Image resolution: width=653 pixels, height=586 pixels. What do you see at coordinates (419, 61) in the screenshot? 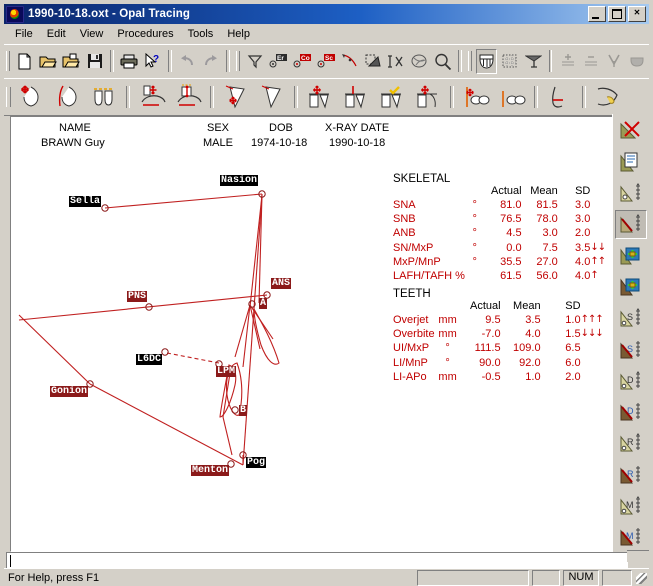
I see `outline-tool-button` at bounding box center [419, 61].